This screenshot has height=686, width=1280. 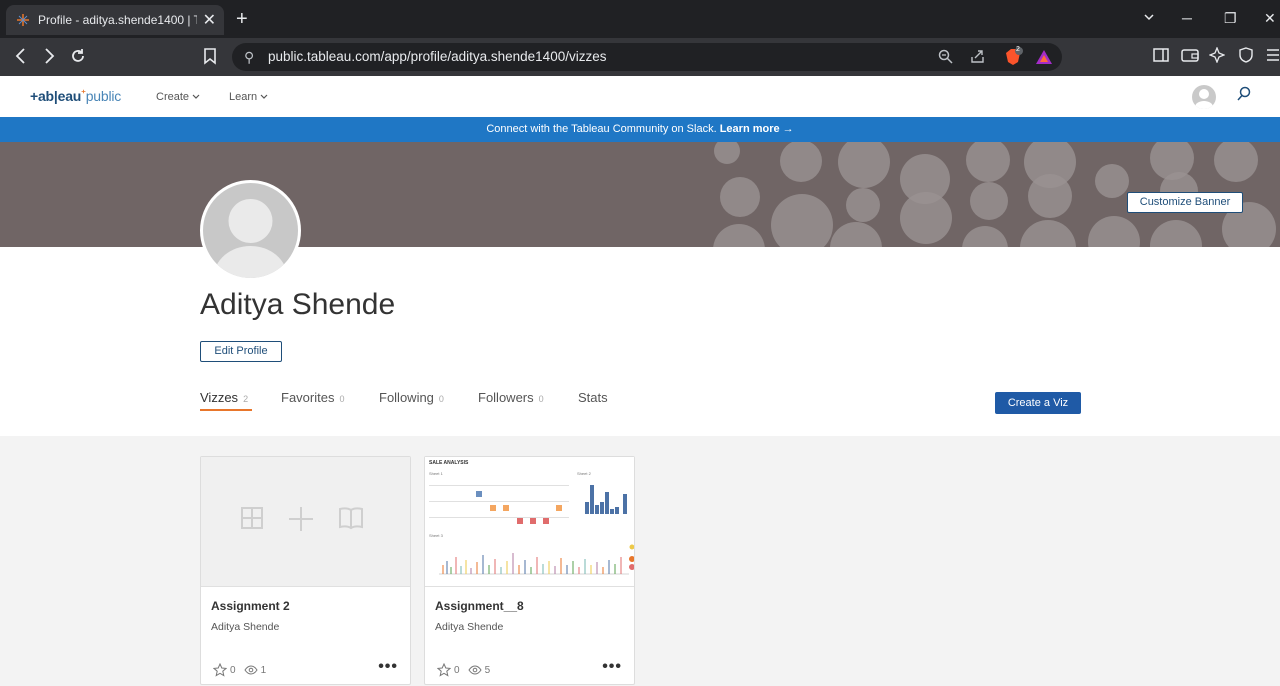 I want to click on user-avatar-icon, so click(x=1204, y=97).